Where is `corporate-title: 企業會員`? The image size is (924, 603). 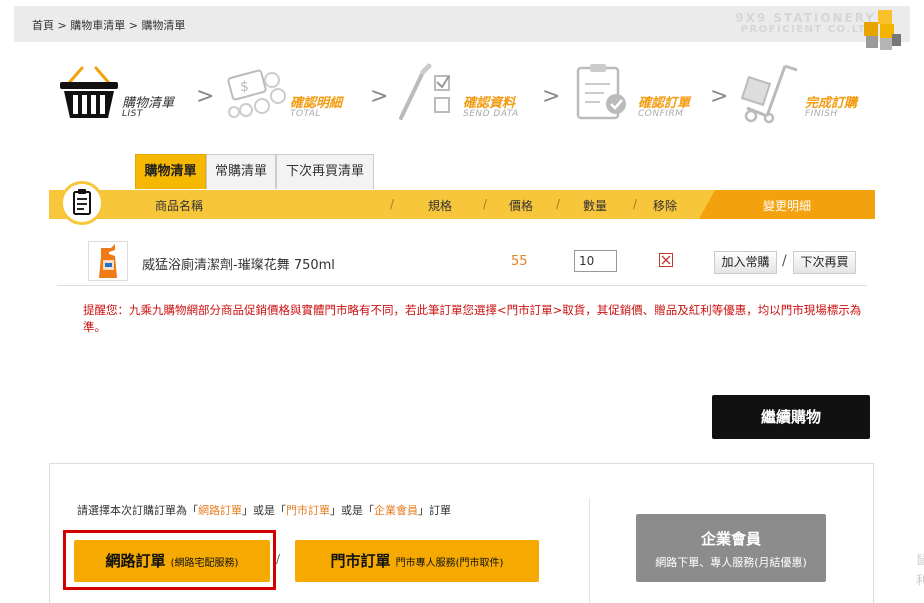 corporate-title: 企業會員 is located at coordinates (730, 539).